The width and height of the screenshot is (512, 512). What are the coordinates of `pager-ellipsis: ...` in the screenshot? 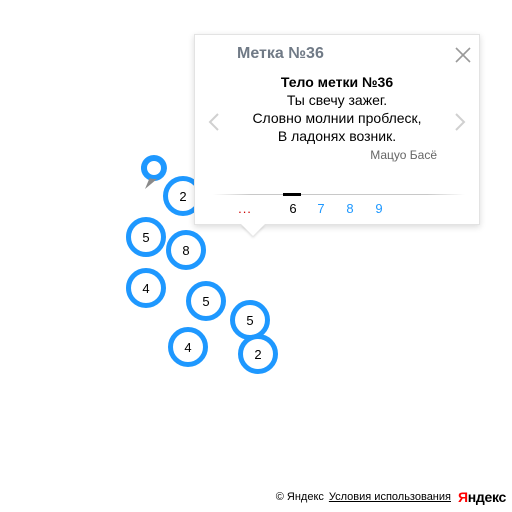 It's located at (245, 208).